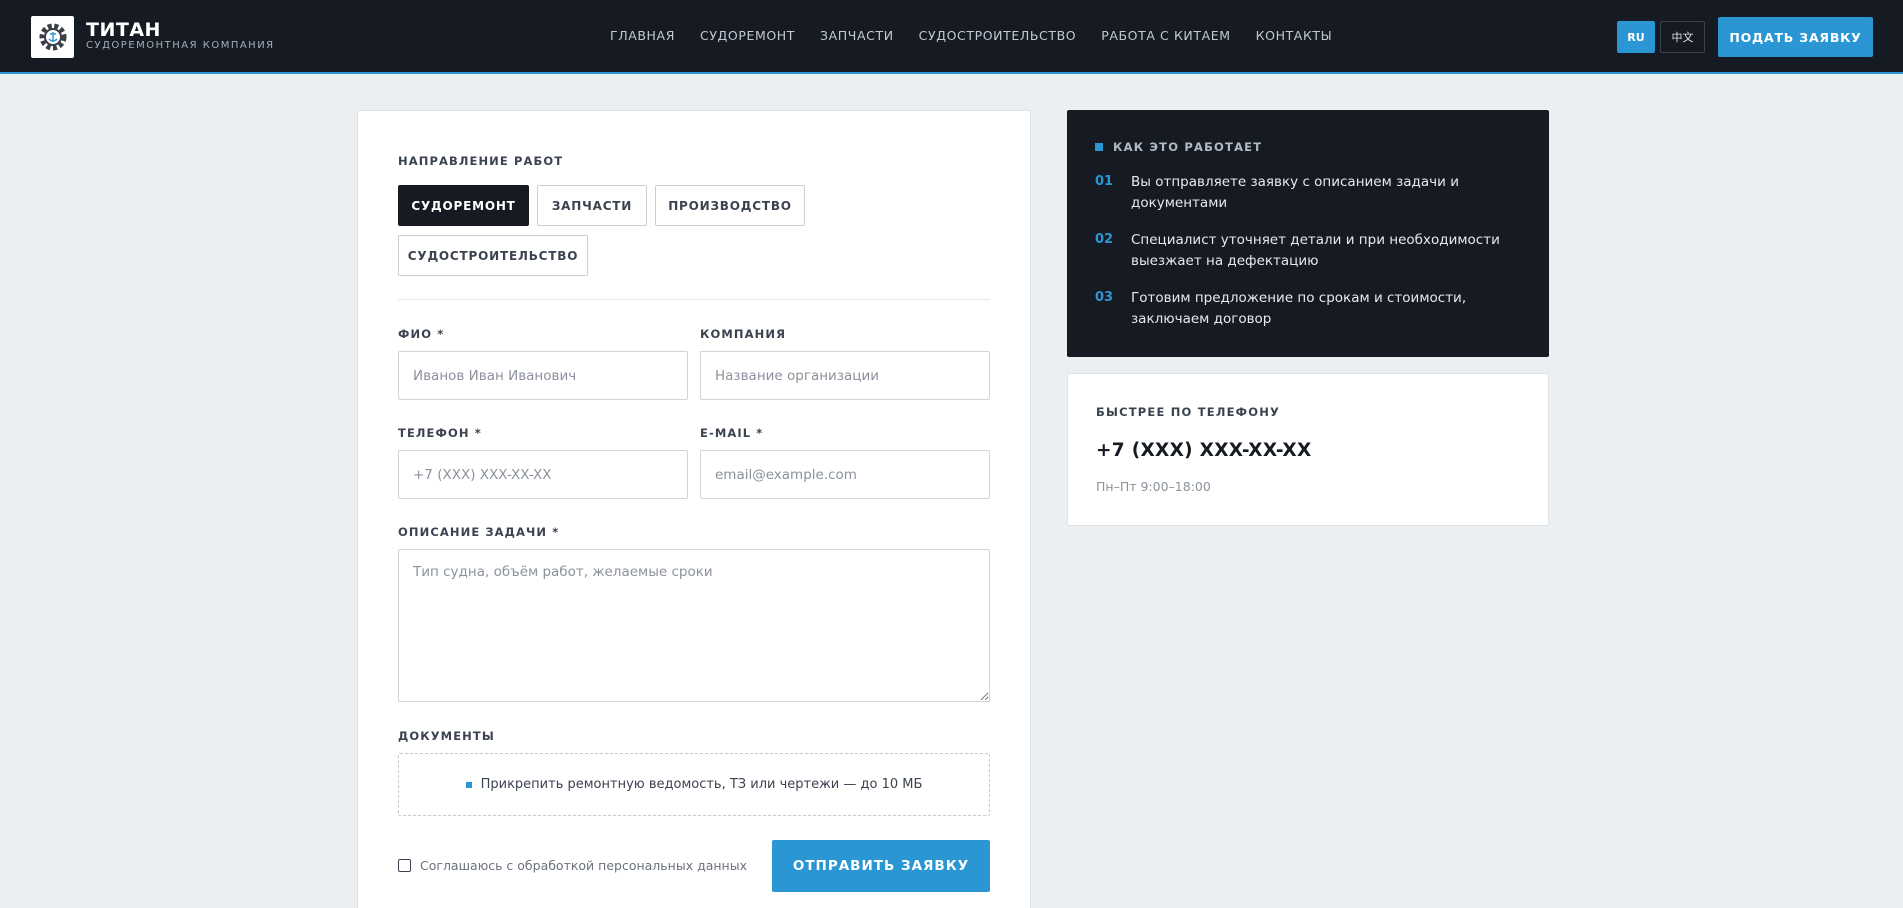 The image size is (1903, 908). Describe the element at coordinates (1204, 450) in the screenshot. I see `phone-number-link: +7 (XXX) XXX-XX-XX` at that location.